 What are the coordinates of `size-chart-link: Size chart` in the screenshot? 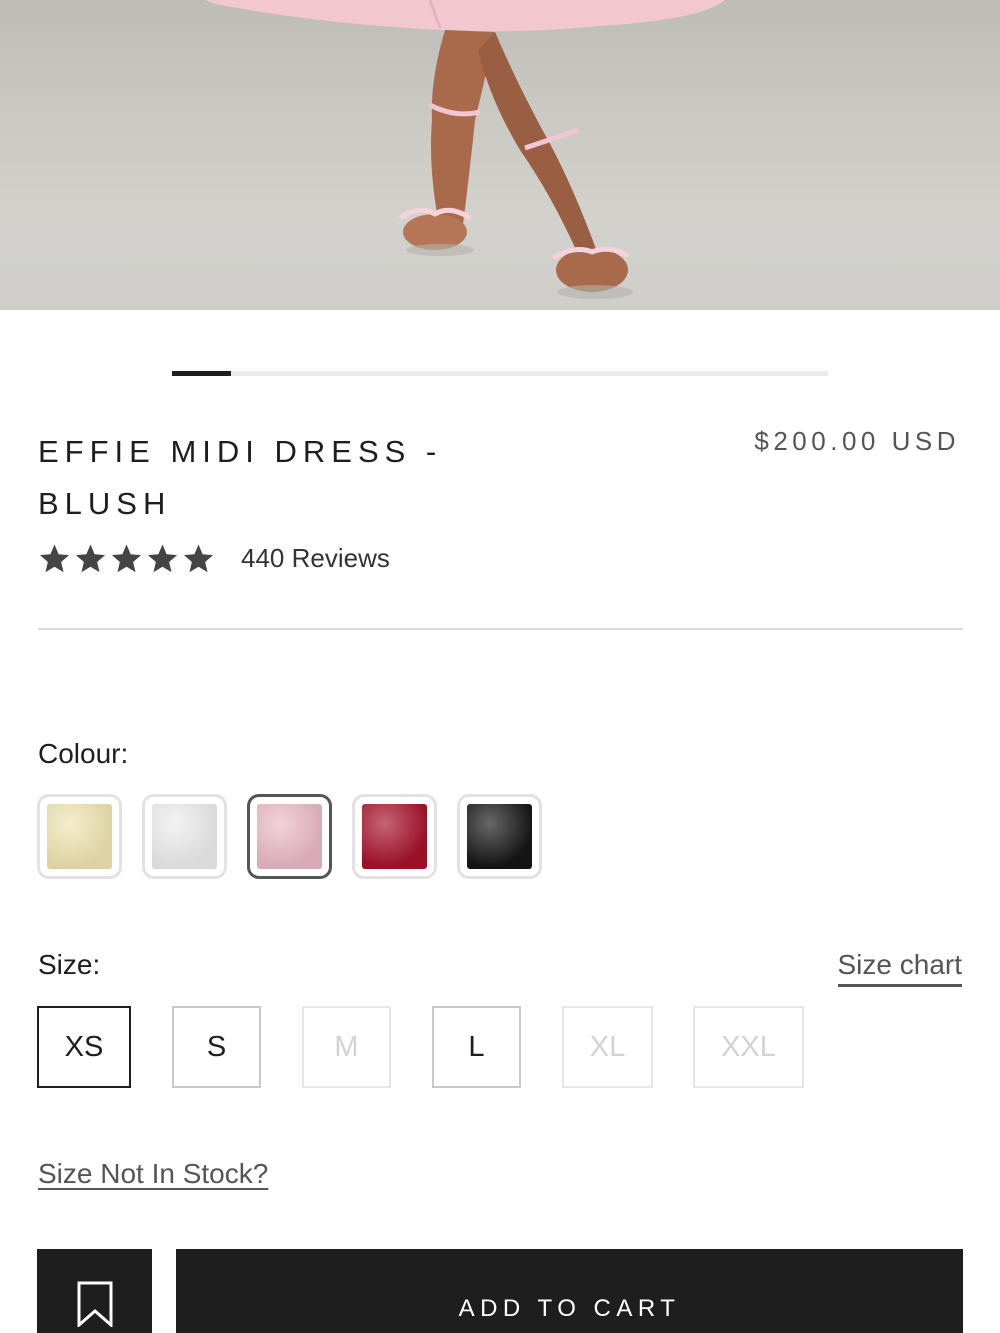 It's located at (899, 968).